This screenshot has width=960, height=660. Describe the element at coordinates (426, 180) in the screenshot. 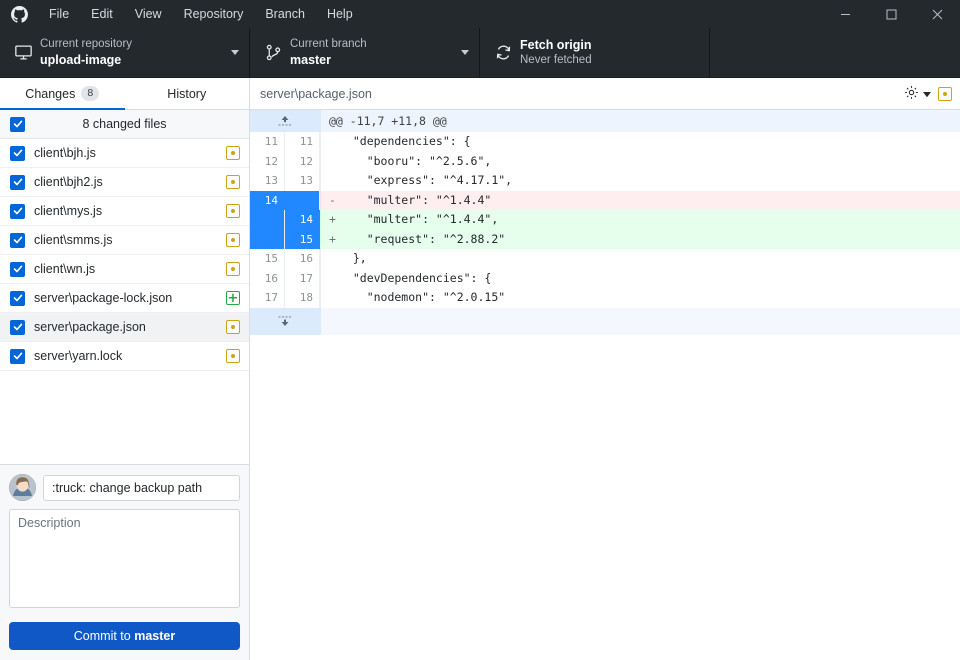

I see `diff-line-content: "express": "^4.17.1",` at that location.